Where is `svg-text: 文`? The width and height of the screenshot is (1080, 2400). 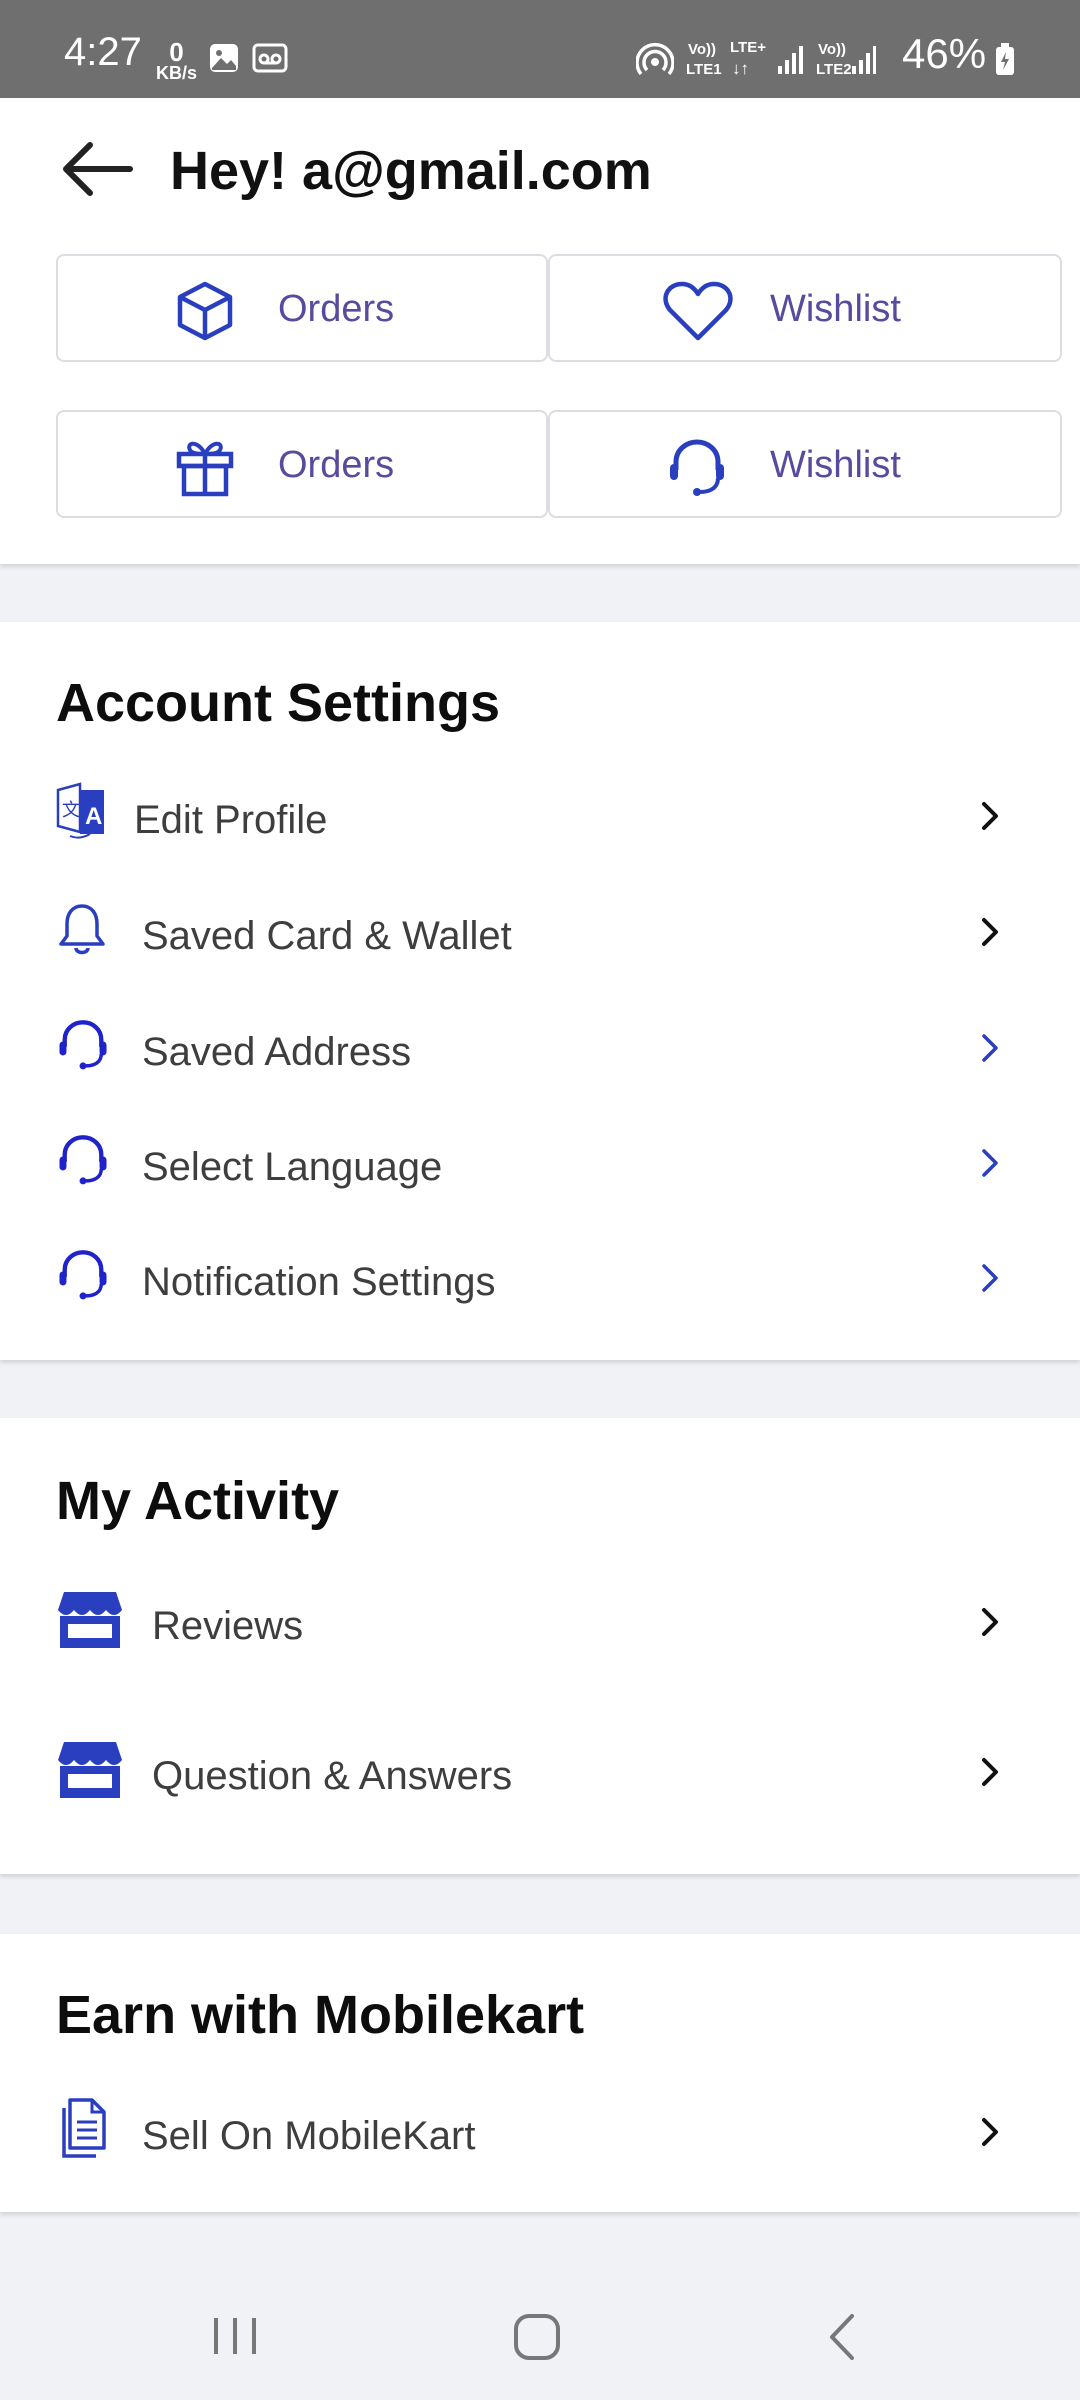 svg-text: 文 is located at coordinates (71, 810).